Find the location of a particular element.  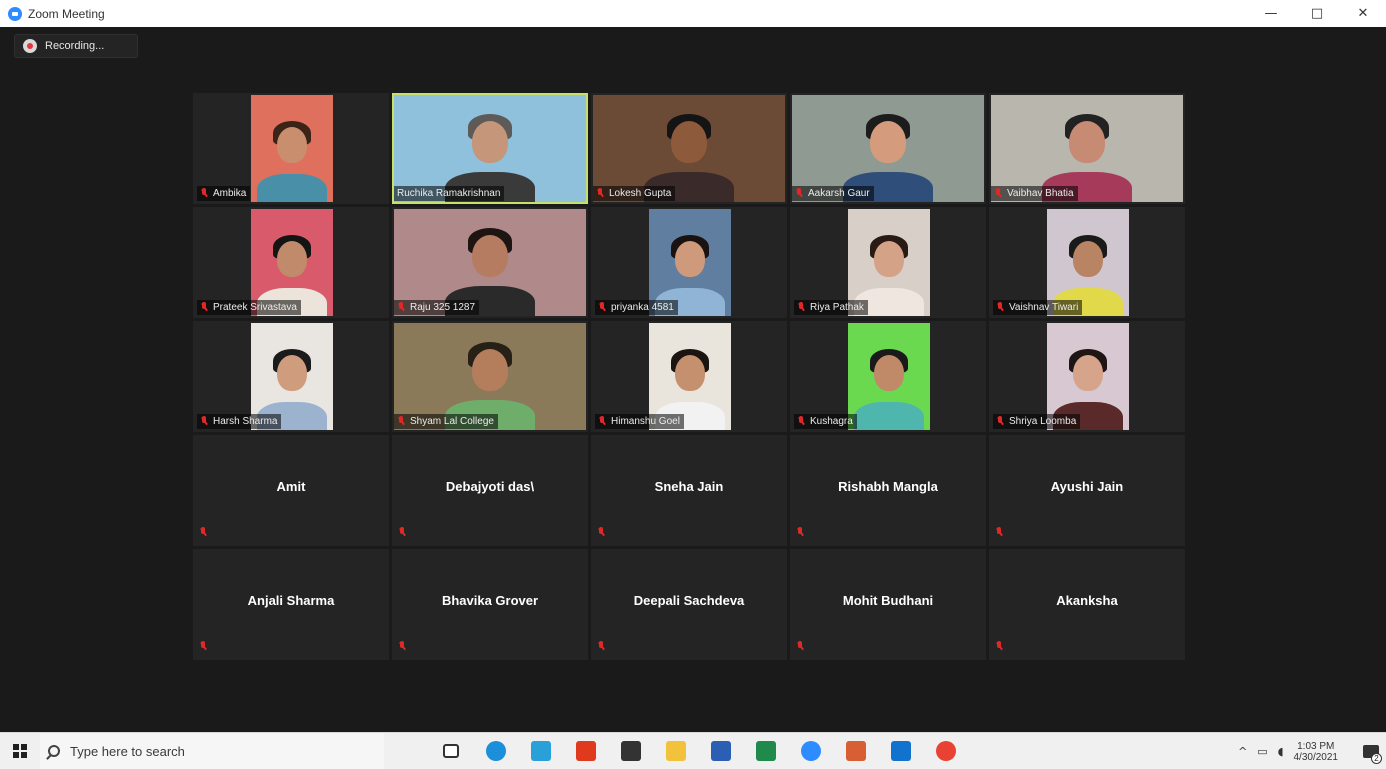

participant-name: Akanksha is located at coordinates (1087, 600).